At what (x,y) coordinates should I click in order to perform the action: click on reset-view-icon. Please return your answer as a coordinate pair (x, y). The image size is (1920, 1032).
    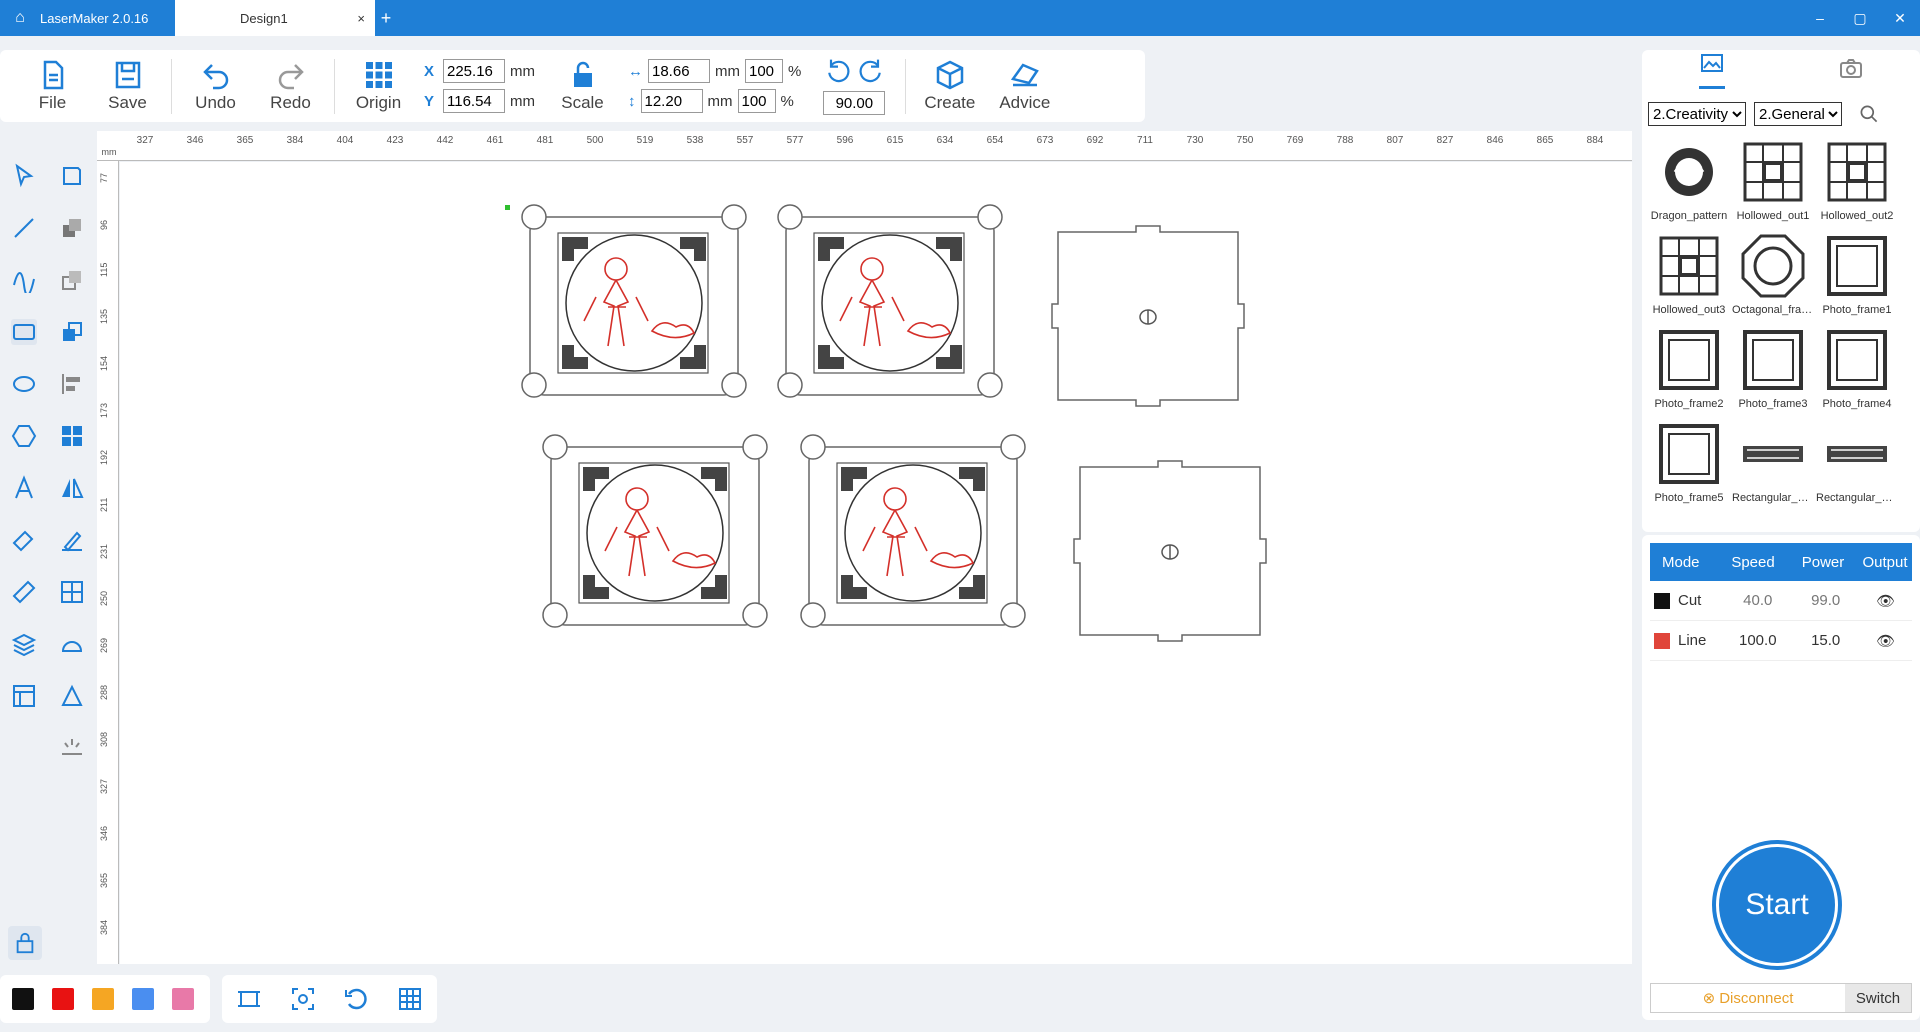
    Looking at the image, I should click on (356, 999).